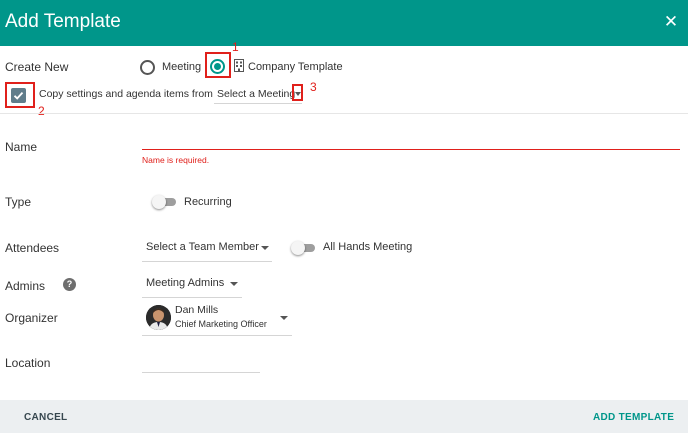  What do you see at coordinates (41, 111) in the screenshot?
I see `annotation-number-2: 2` at bounding box center [41, 111].